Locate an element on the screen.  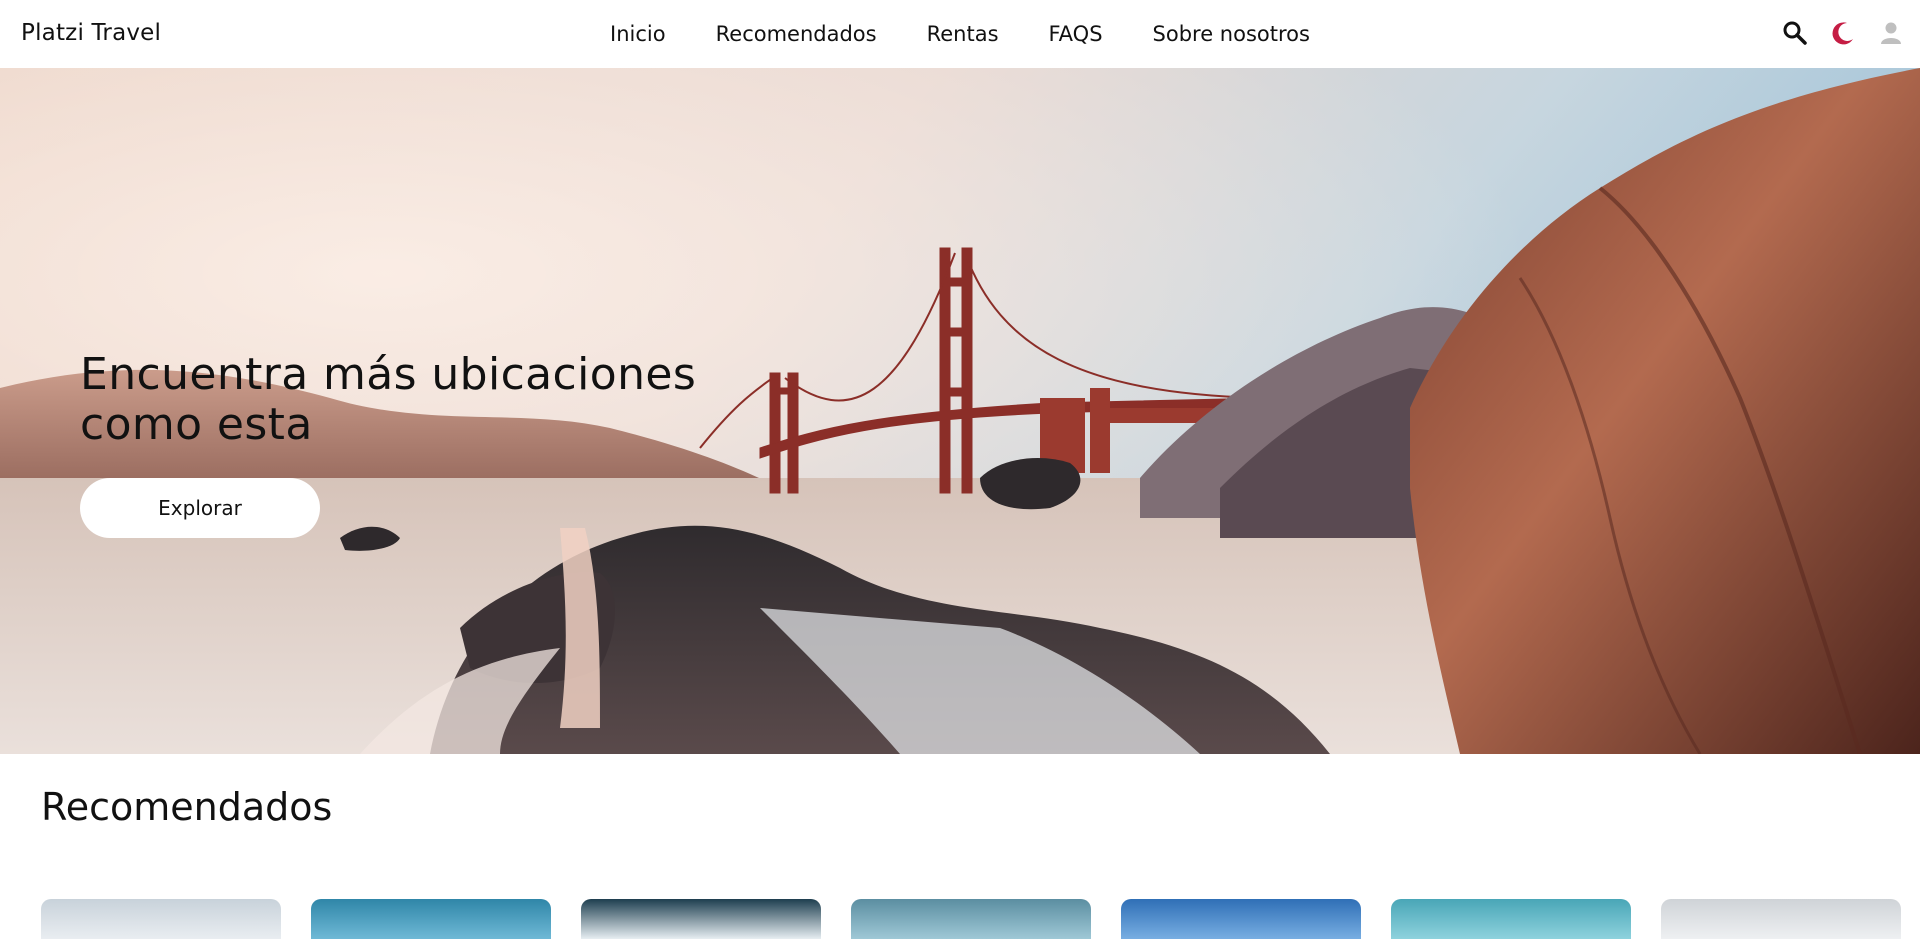
hero-title: Encuentra más ubicaciones como esta is located at coordinates (430, 400).